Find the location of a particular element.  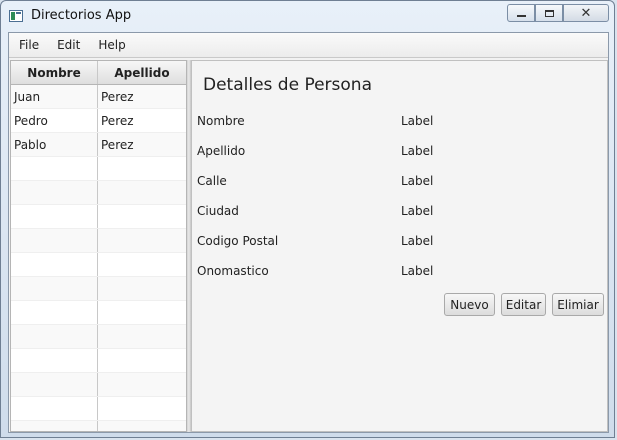

window-controls: ✕ is located at coordinates (558, 13).